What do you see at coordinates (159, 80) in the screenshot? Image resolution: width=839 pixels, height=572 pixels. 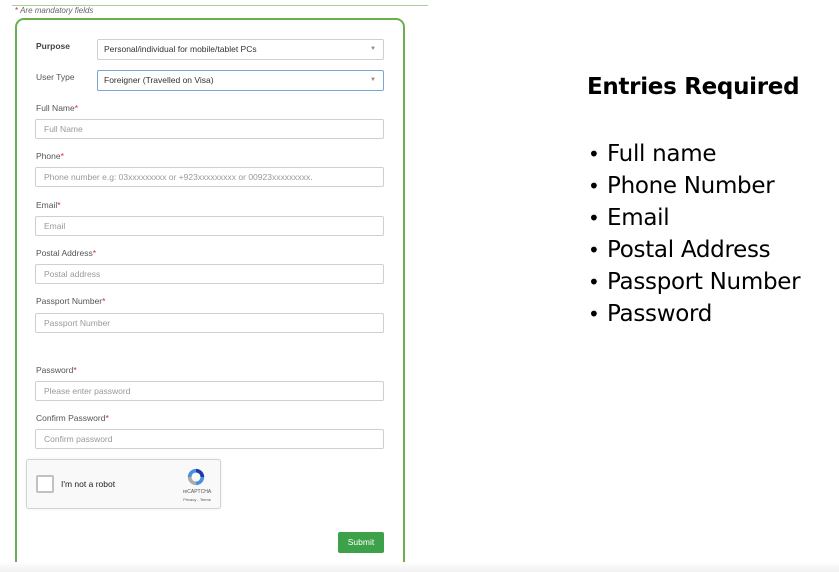 I see `user-type-value: Foreigner (Travelled on Visa)` at bounding box center [159, 80].